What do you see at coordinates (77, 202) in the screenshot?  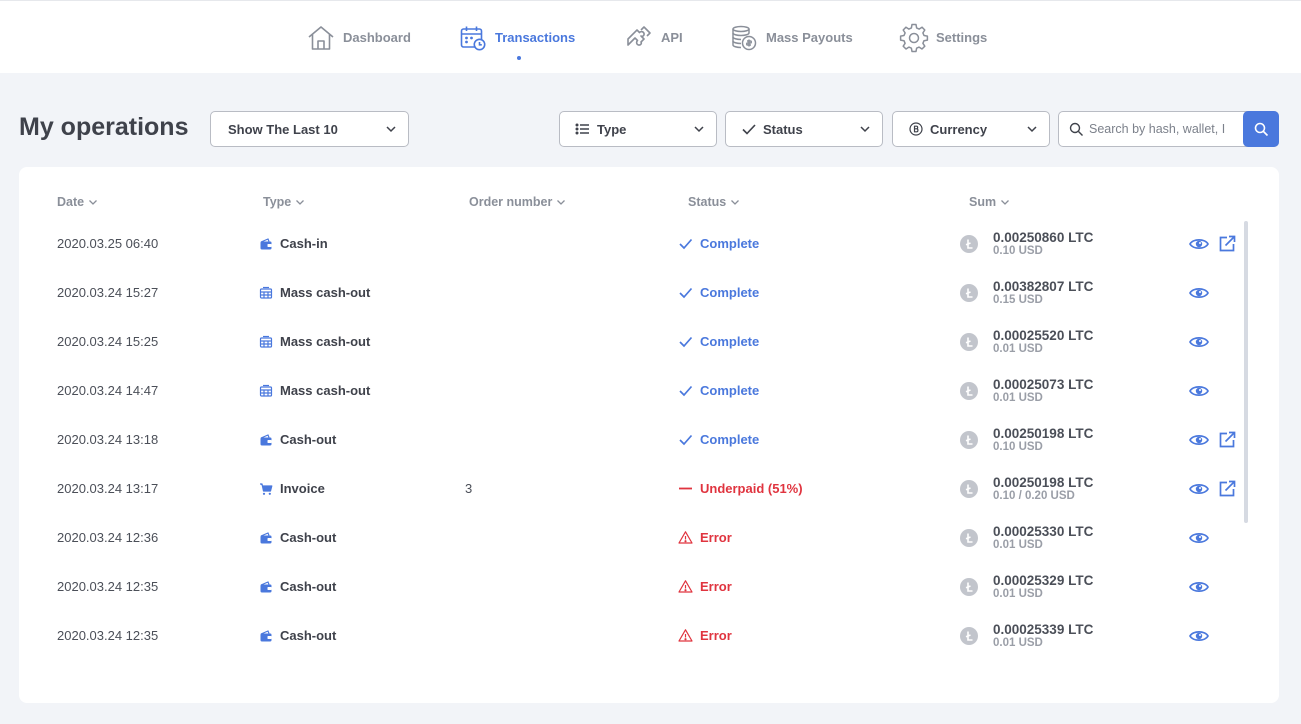 I see `column-header-date: Date` at bounding box center [77, 202].